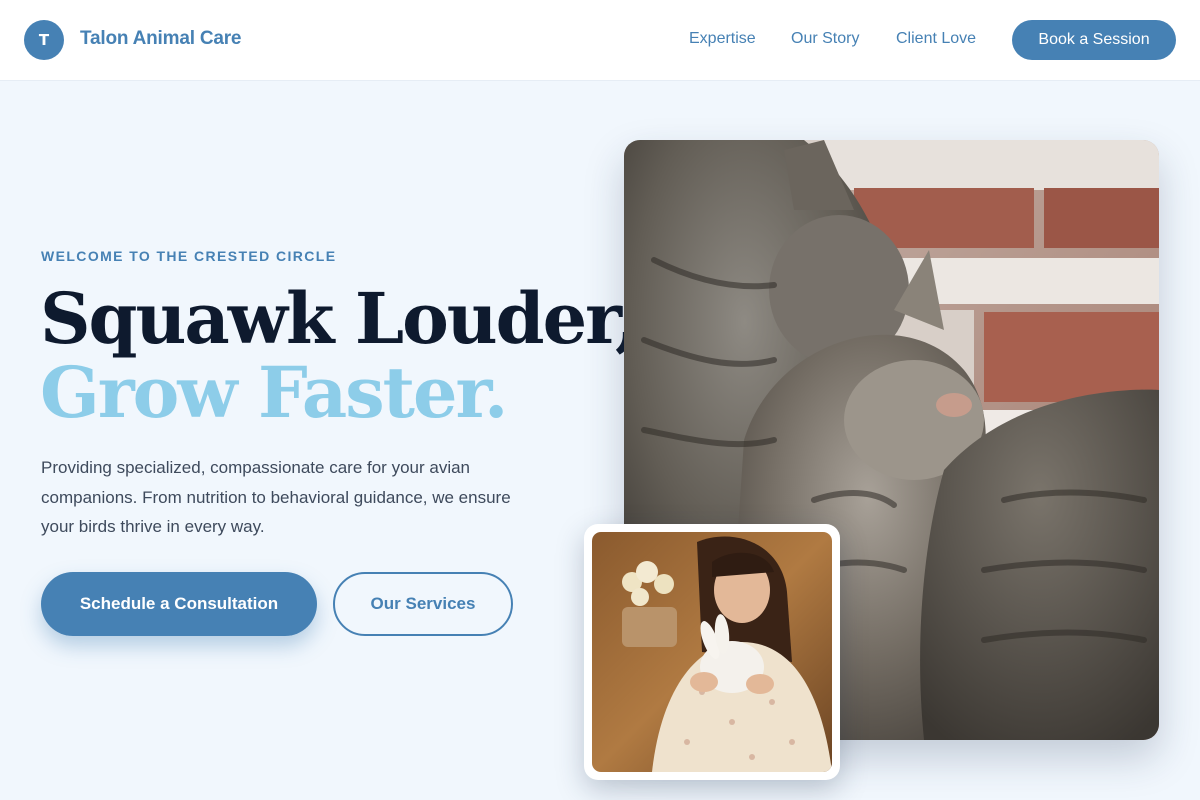  Describe the element at coordinates (423, 604) in the screenshot. I see `our-services-button: Our Services` at that location.